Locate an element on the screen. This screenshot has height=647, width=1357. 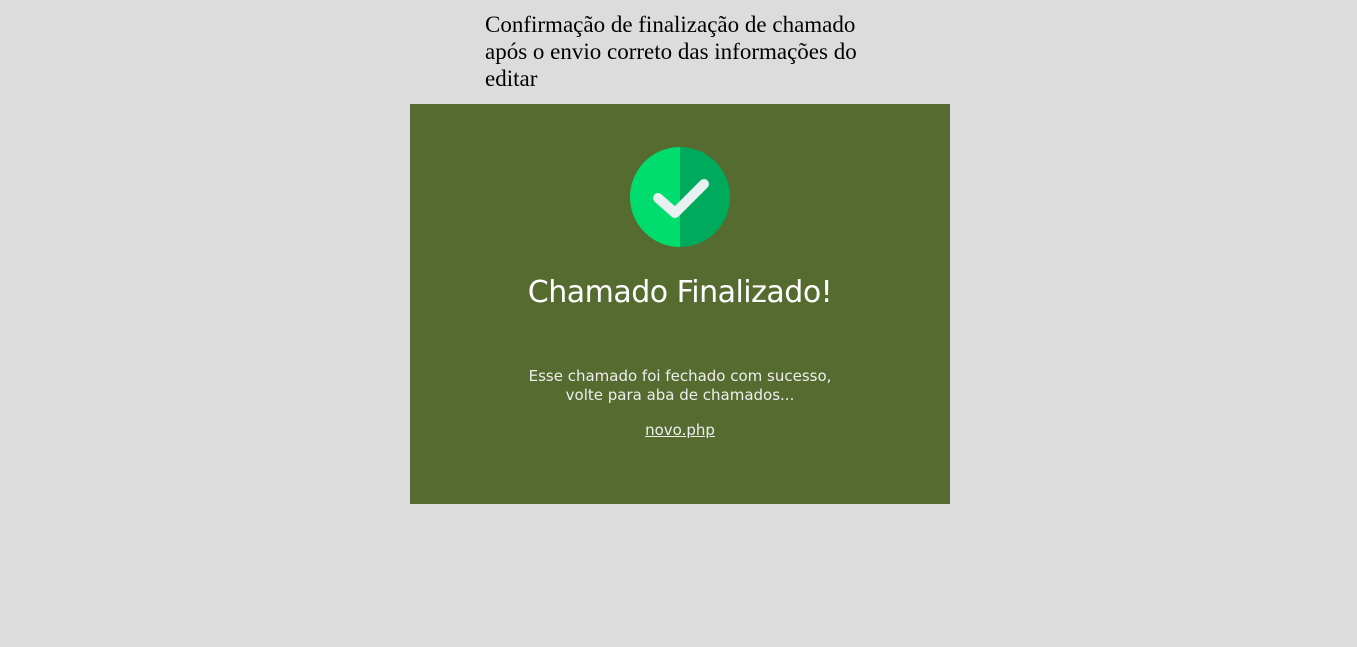
check-circle-icon is located at coordinates (680, 197).